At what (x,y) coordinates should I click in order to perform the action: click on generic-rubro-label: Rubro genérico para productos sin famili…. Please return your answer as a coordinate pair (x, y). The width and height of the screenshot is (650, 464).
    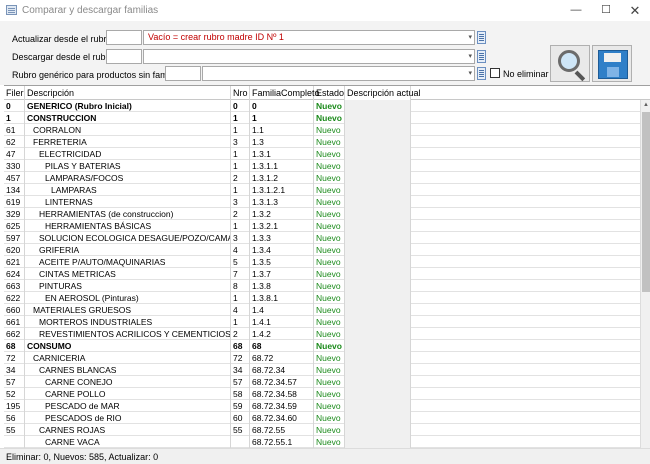
    Looking at the image, I should click on (95, 75).